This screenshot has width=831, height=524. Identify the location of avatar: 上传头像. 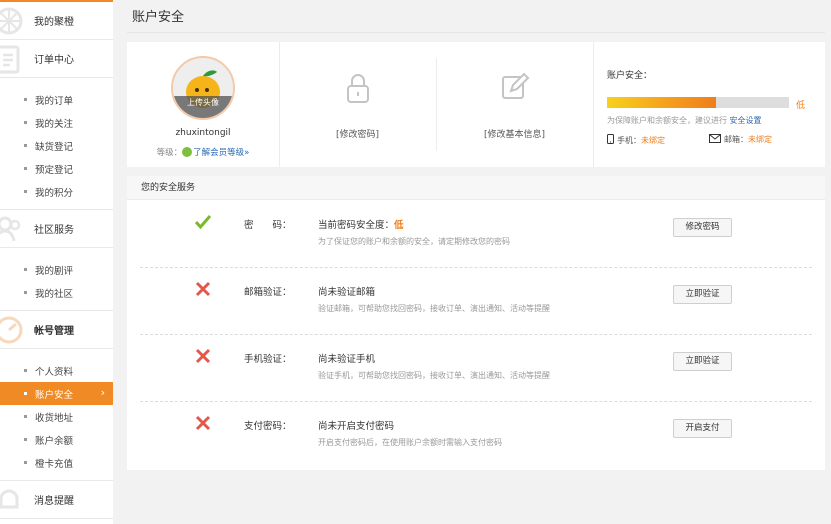
(203, 88).